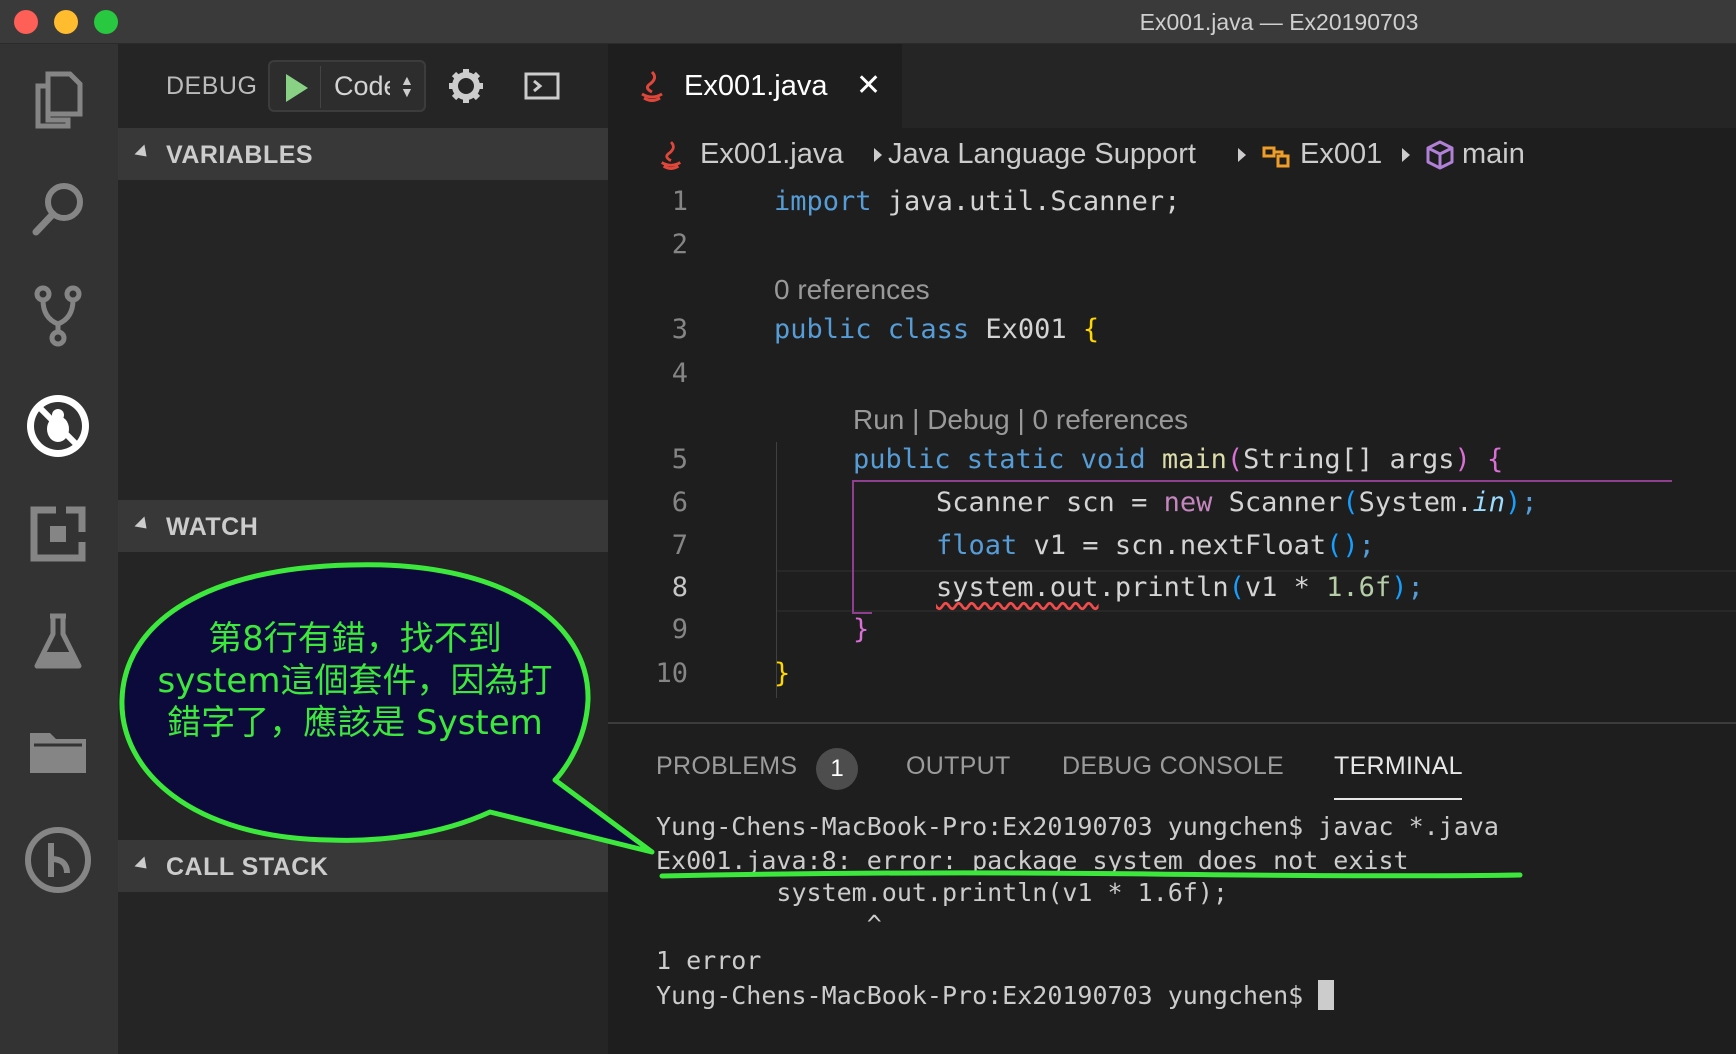 The image size is (1736, 1054). I want to click on codelens-run-debug: Run | Debug | 0 references, so click(1020, 420).